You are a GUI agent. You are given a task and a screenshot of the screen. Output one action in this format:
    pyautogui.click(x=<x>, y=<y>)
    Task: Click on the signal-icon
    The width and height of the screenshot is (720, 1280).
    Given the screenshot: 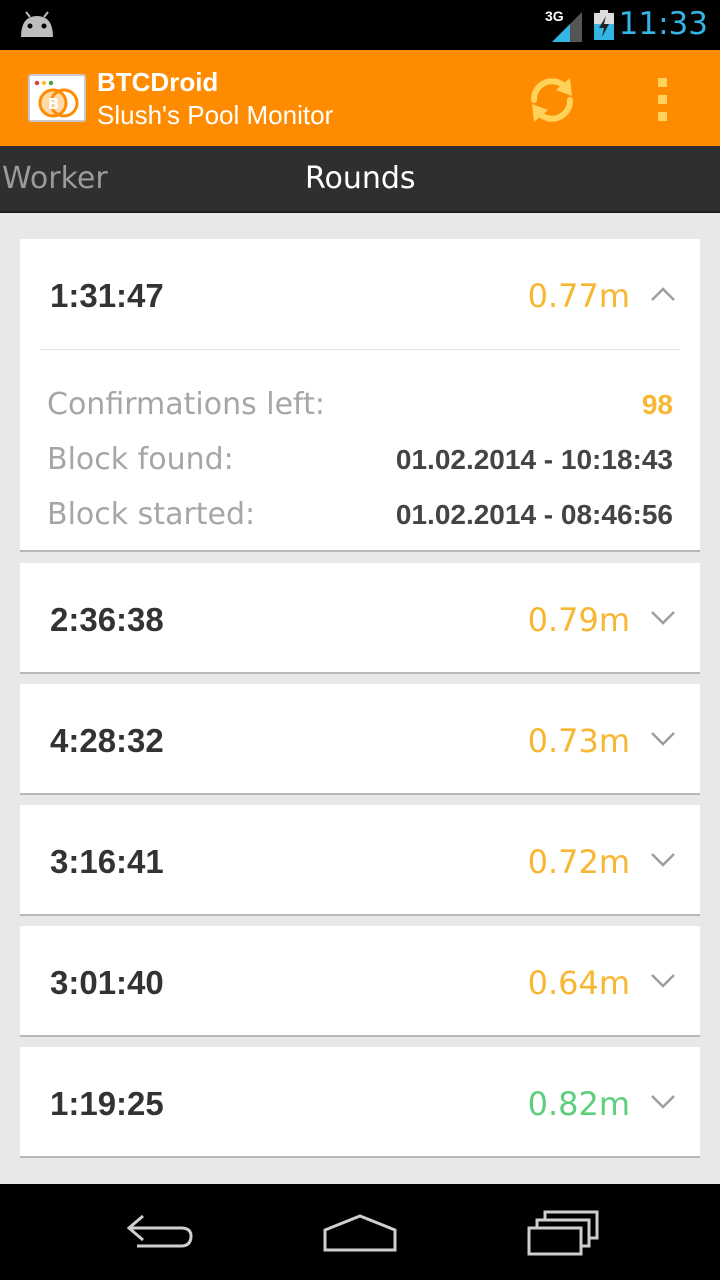 What is the action you would take?
    pyautogui.click(x=567, y=27)
    